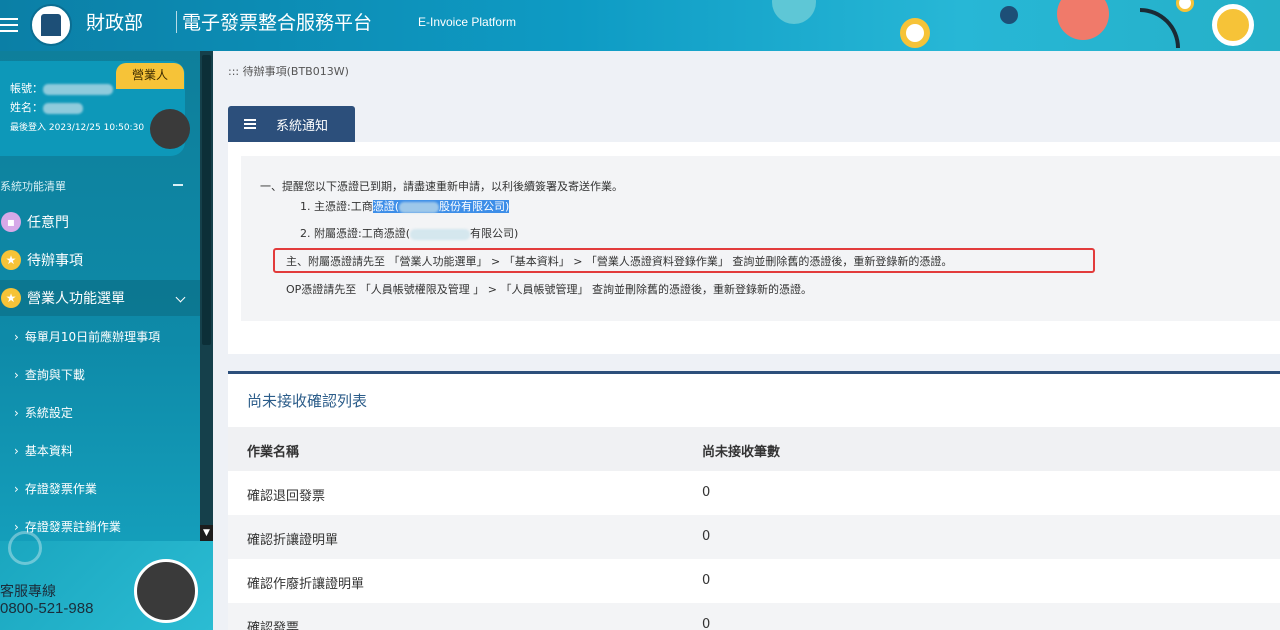 This screenshot has width=1280, height=630. I want to click on table-header-row: 作業名稱 尚未接收筆數, so click(754, 449).